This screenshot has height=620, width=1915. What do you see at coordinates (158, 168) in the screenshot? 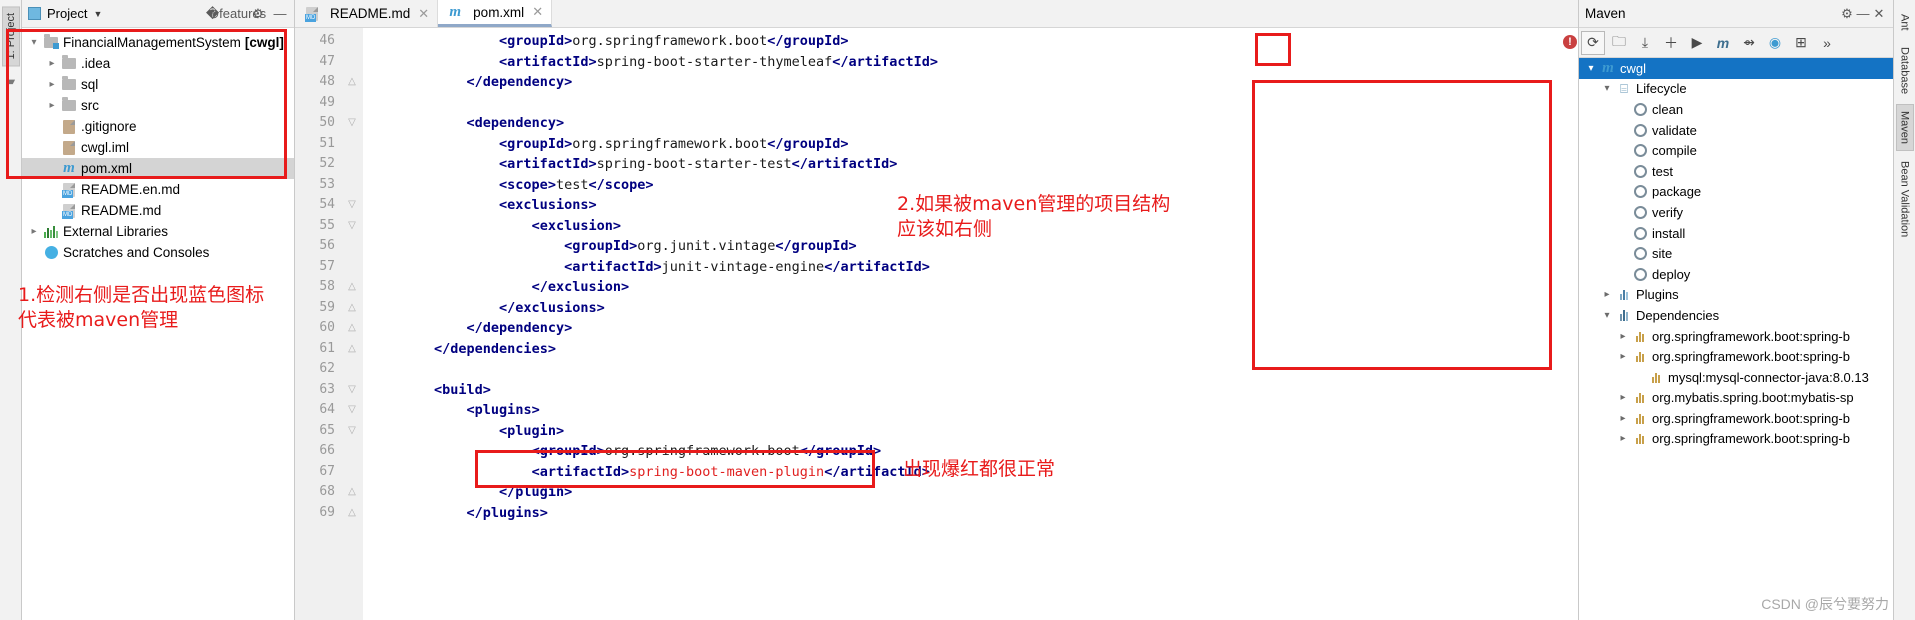
I see `project-tree-item: m pom.xml` at bounding box center [158, 168].